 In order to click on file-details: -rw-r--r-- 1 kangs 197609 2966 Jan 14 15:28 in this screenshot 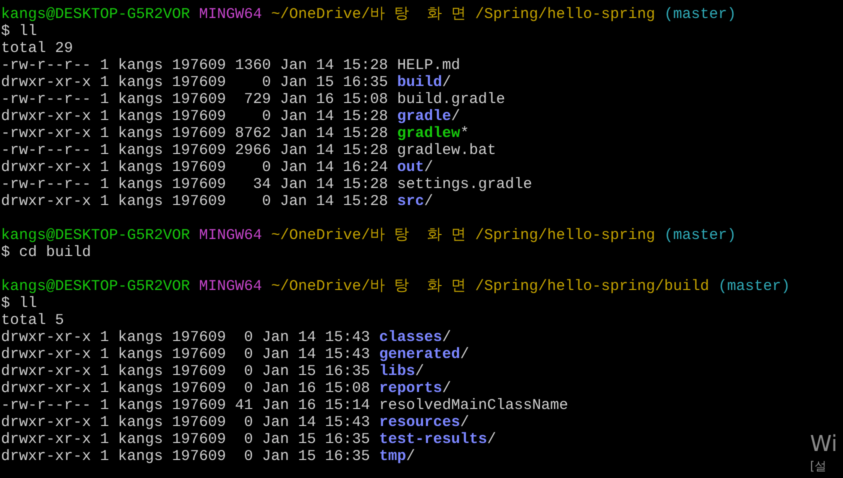, I will do `click(194, 150)`.